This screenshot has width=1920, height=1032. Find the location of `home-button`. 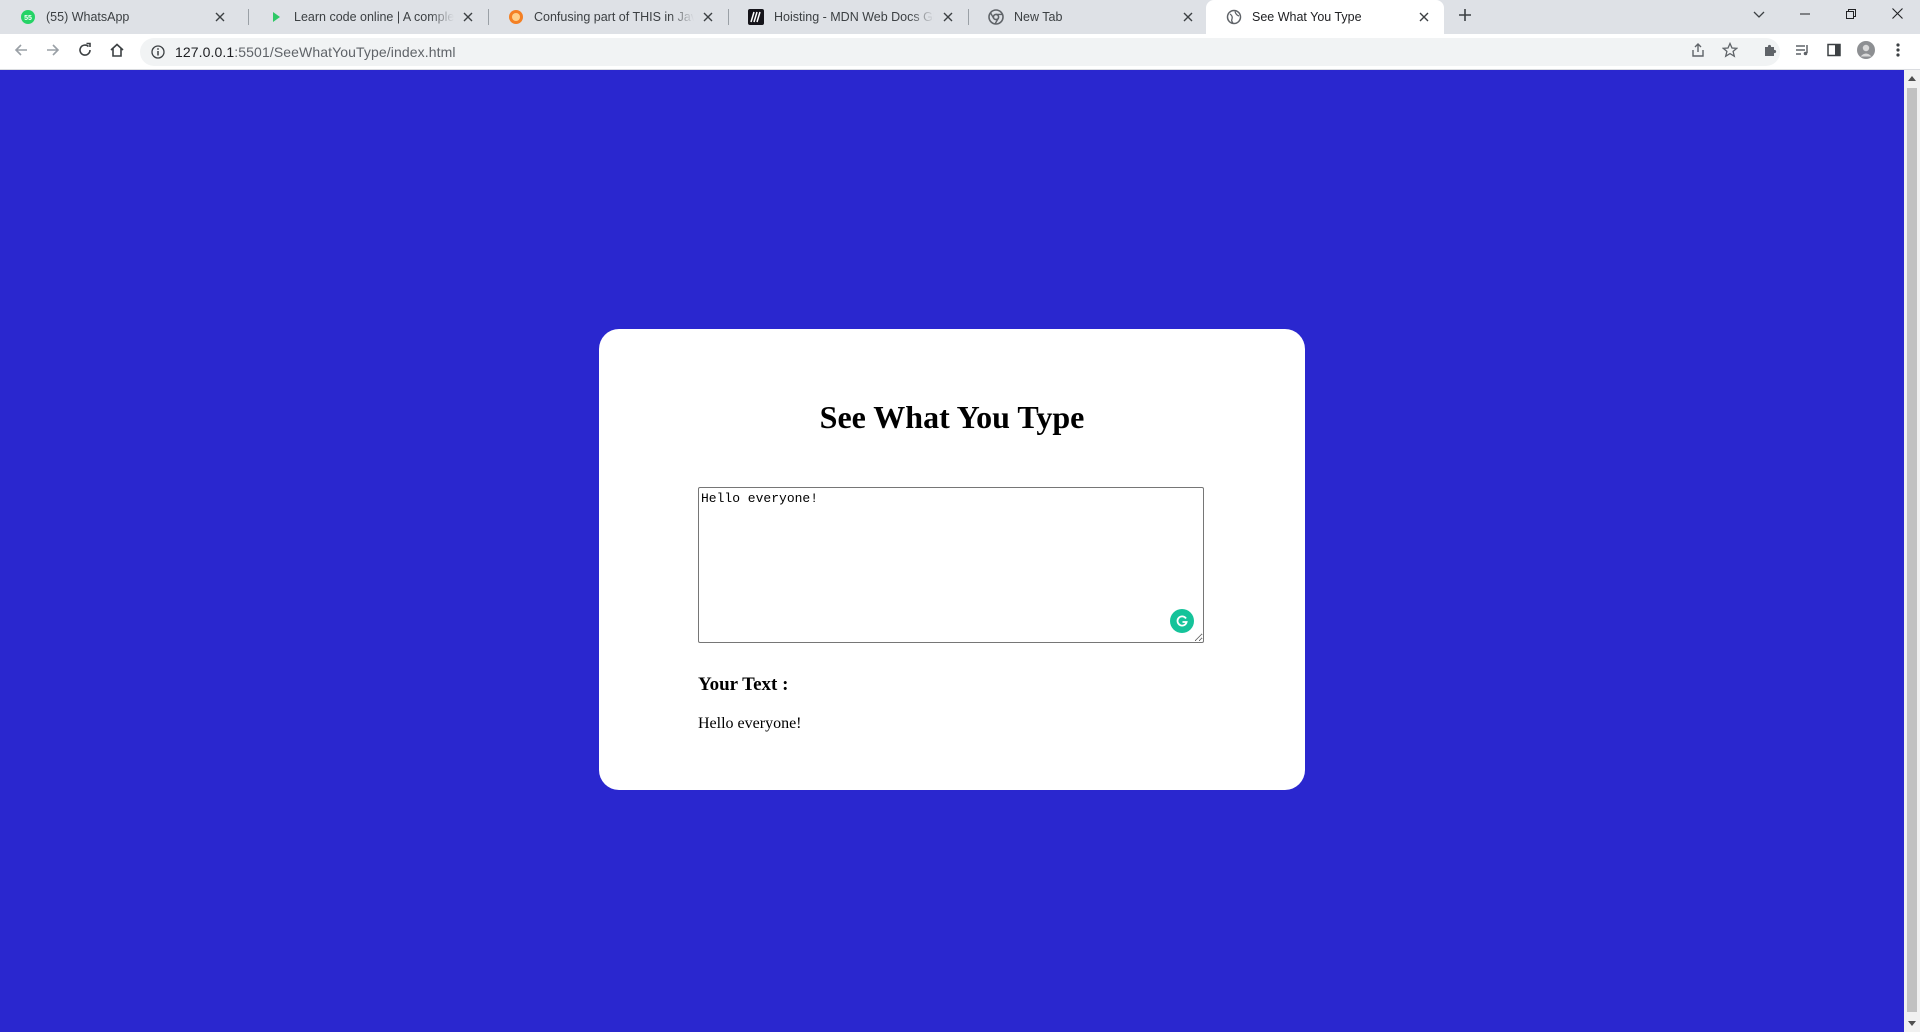

home-button is located at coordinates (117, 52).